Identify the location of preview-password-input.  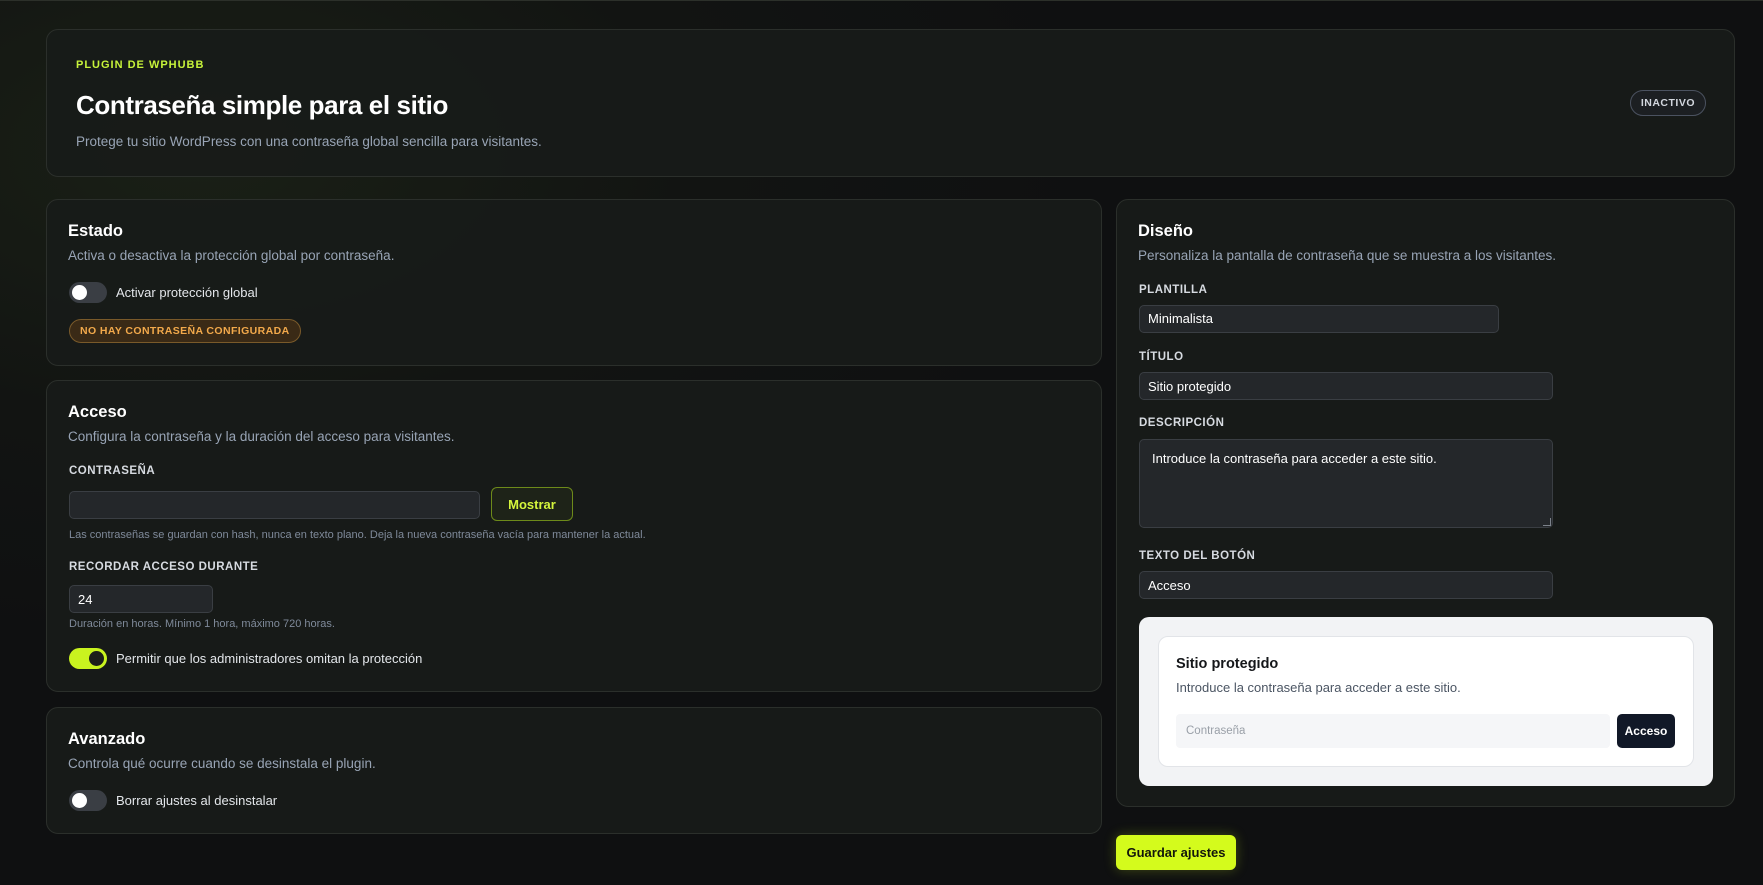
(1393, 731).